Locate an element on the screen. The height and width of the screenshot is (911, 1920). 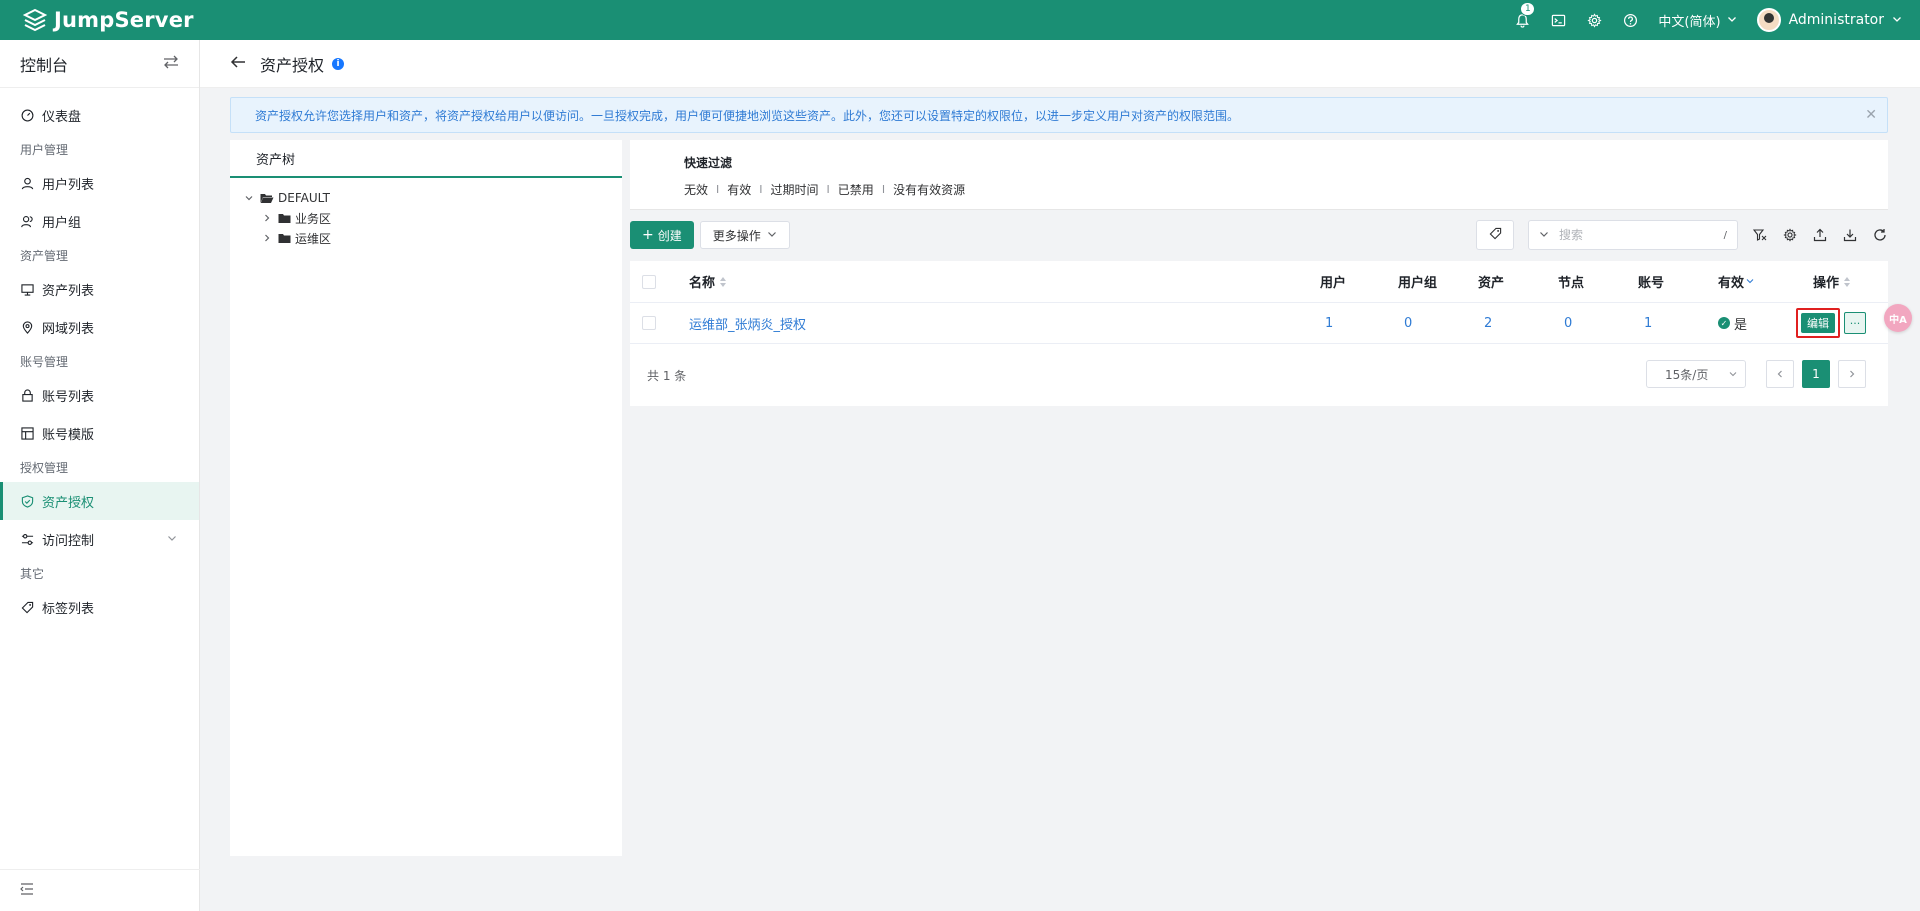
tag-filter-button is located at coordinates (1495, 235).